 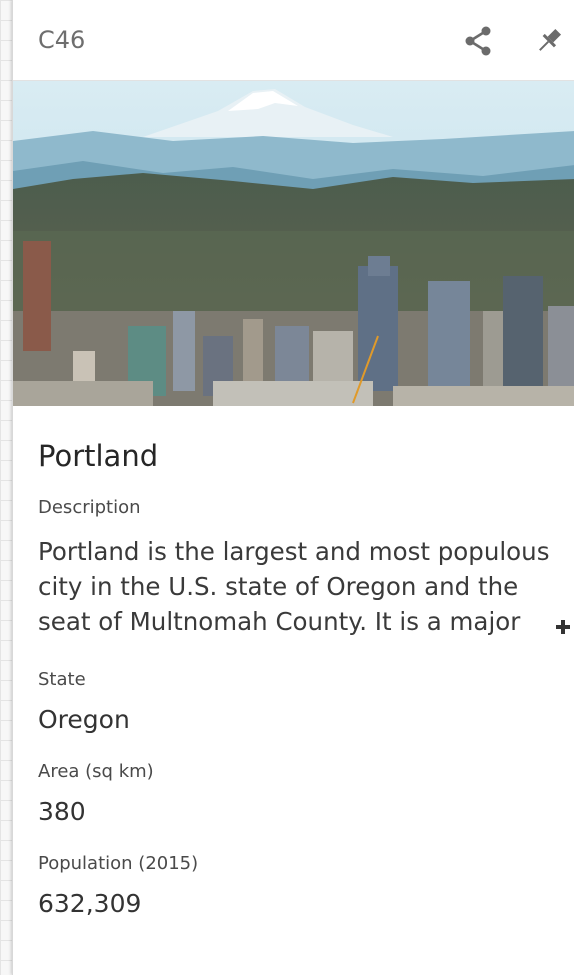 What do you see at coordinates (293, 40) in the screenshot?
I see `card-header: C46` at bounding box center [293, 40].